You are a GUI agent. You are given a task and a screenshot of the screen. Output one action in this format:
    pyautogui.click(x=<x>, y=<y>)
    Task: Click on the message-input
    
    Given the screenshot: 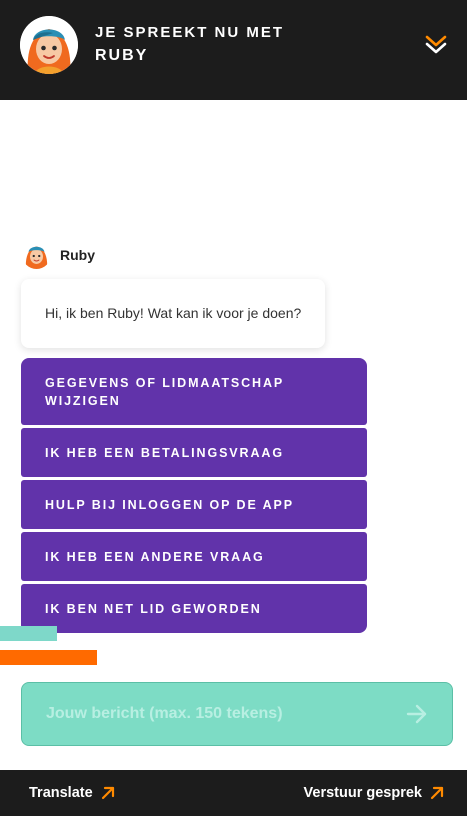 What is the action you would take?
    pyautogui.click(x=207, y=714)
    